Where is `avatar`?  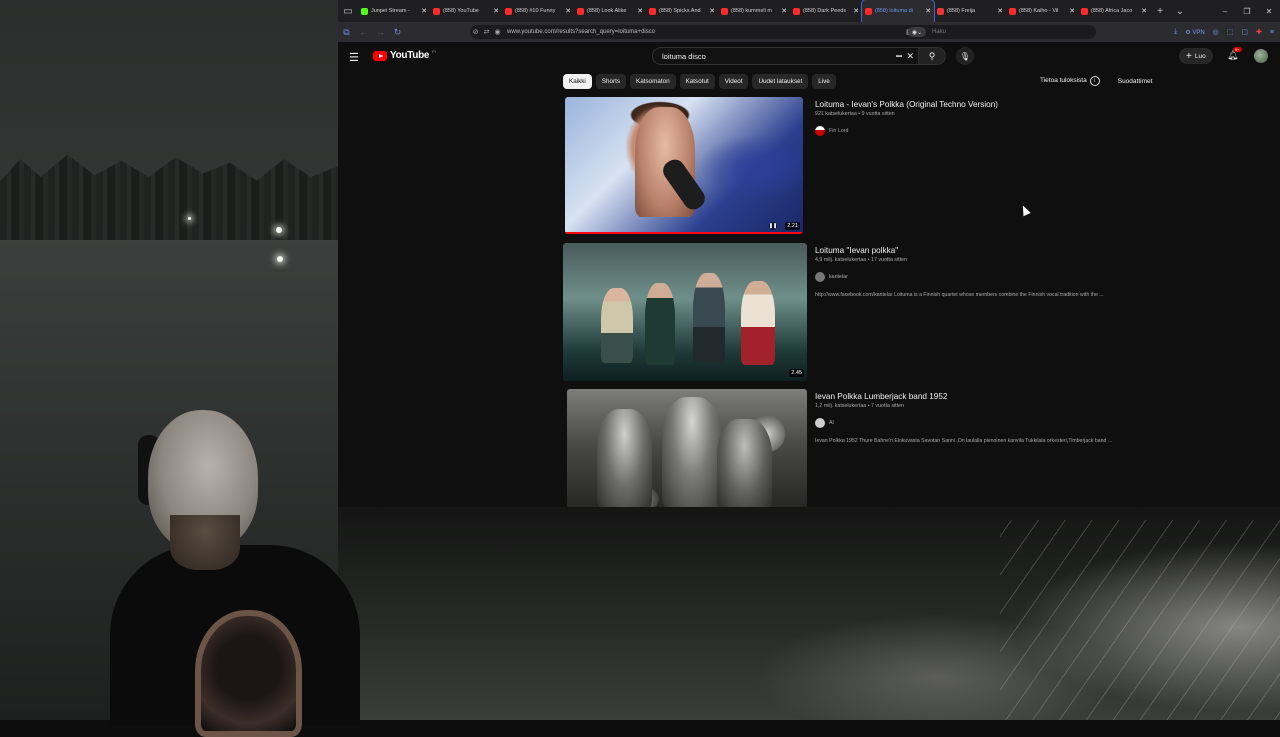 avatar is located at coordinates (1261, 56).